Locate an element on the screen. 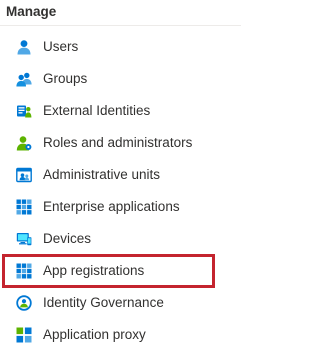 This screenshot has width=320, height=354. menu-item-administrative-units: Administrative units is located at coordinates (120, 175).